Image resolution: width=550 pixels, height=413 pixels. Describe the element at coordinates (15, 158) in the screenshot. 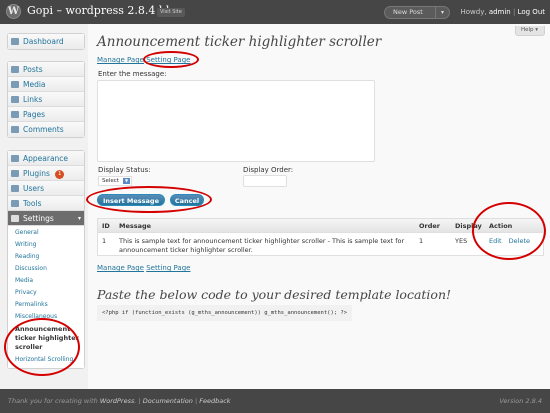

I see `appearance-icon` at that location.